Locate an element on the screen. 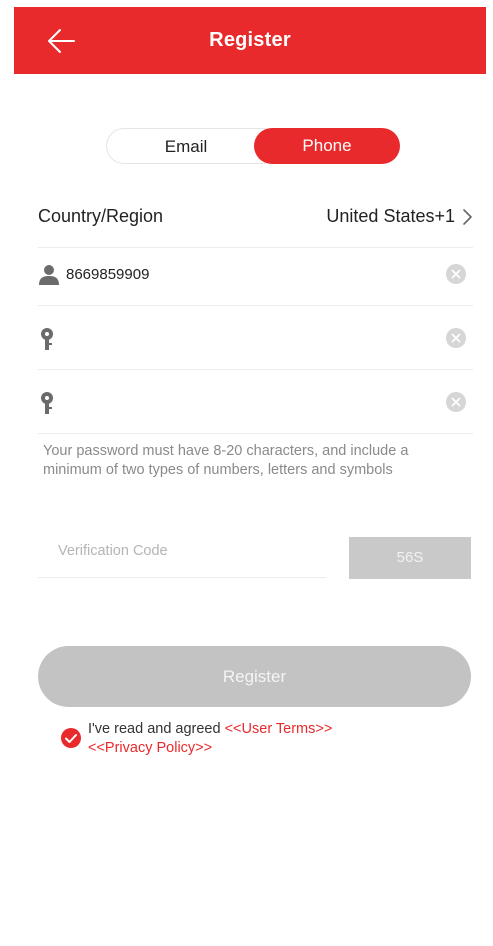  tab-phone: Phone is located at coordinates (327, 146).